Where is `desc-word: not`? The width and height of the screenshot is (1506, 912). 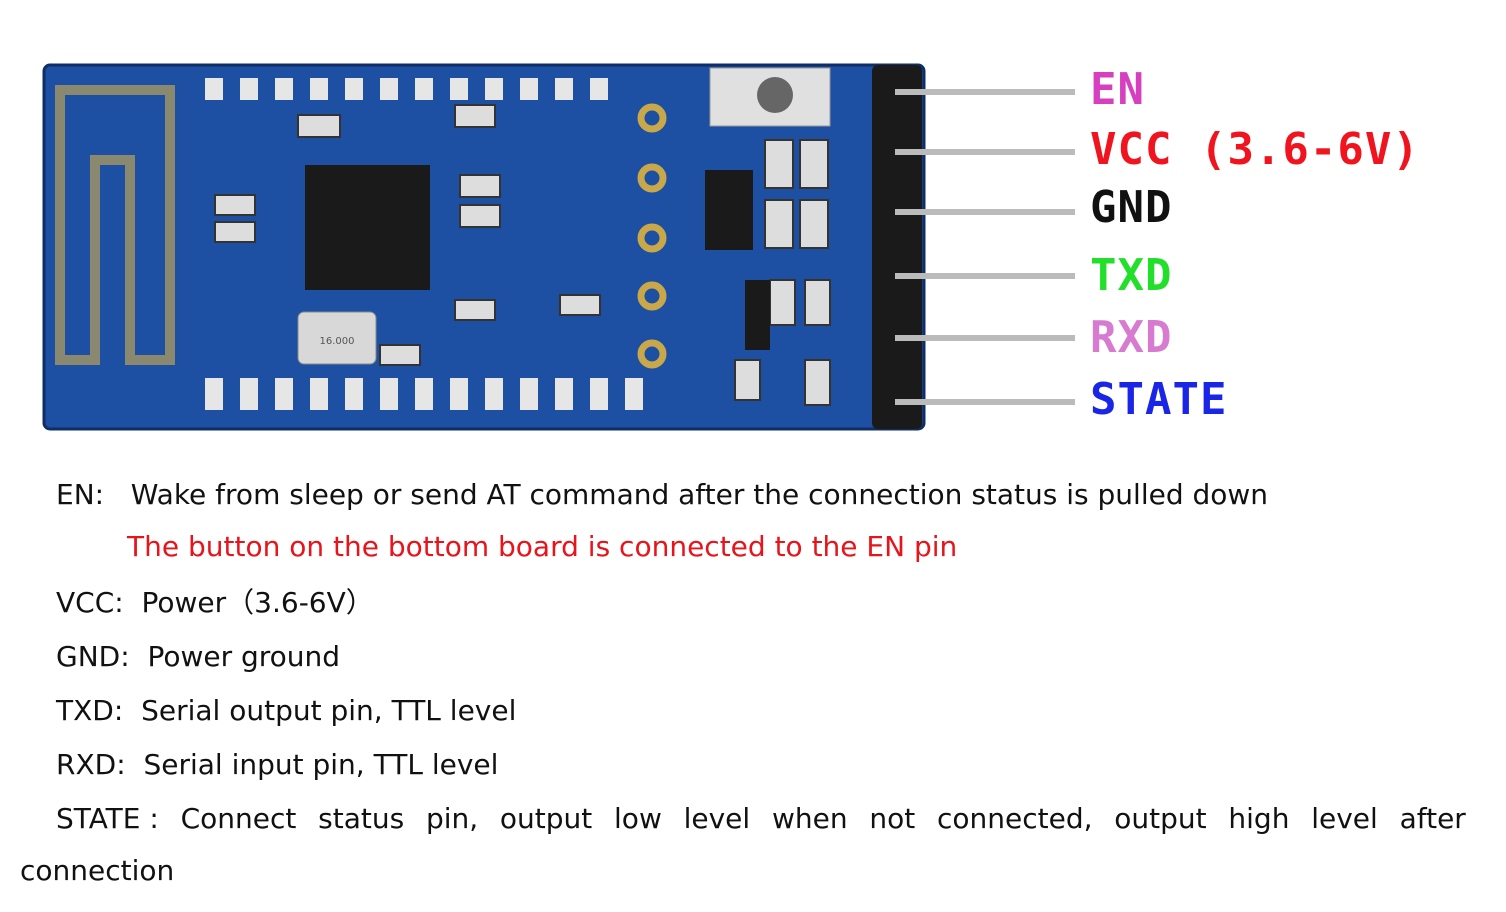 desc-word: not is located at coordinates (892, 818).